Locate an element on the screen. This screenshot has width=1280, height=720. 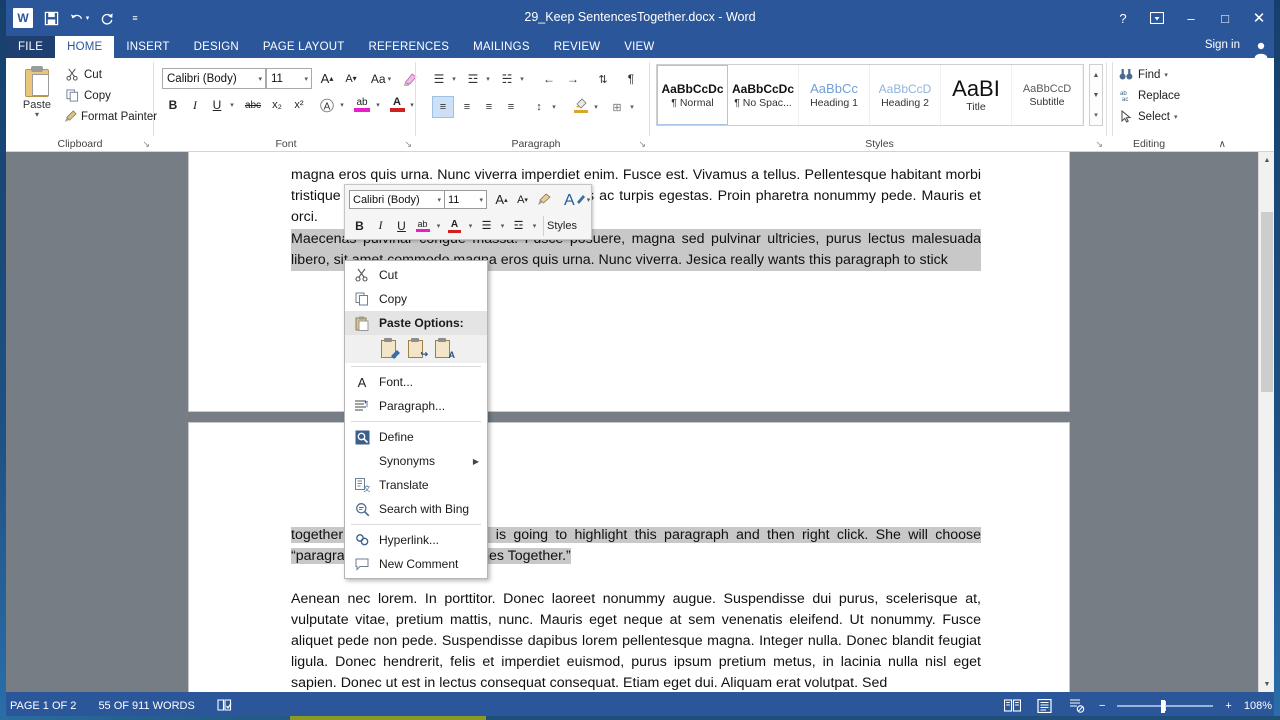
styles-more-icon: ▾ is located at coordinates (1096, 115).